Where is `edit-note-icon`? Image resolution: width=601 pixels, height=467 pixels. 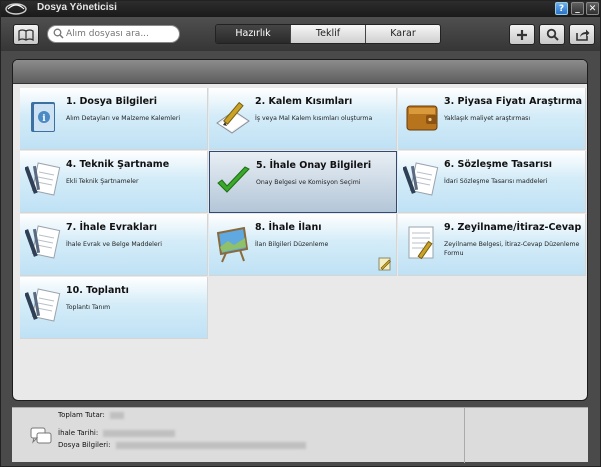
edit-note-icon is located at coordinates (385, 264).